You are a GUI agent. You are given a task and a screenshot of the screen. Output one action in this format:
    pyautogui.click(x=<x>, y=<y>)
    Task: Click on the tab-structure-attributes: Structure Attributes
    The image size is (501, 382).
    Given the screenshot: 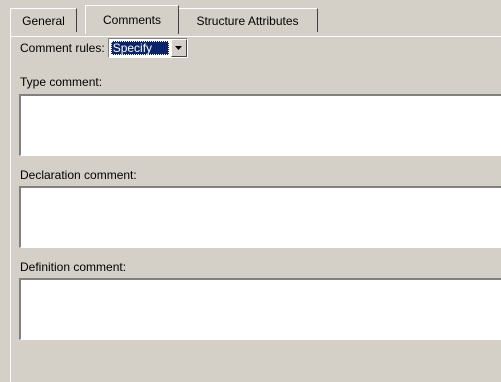 What is the action you would take?
    pyautogui.click(x=247, y=20)
    